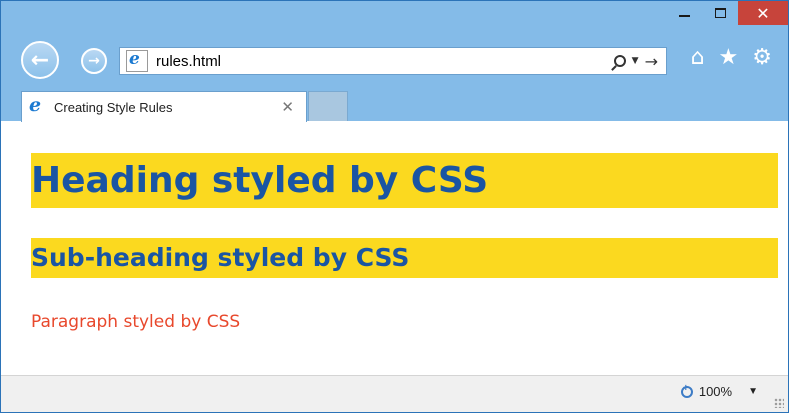  What do you see at coordinates (686, 390) in the screenshot?
I see `zoom-icon` at bounding box center [686, 390].